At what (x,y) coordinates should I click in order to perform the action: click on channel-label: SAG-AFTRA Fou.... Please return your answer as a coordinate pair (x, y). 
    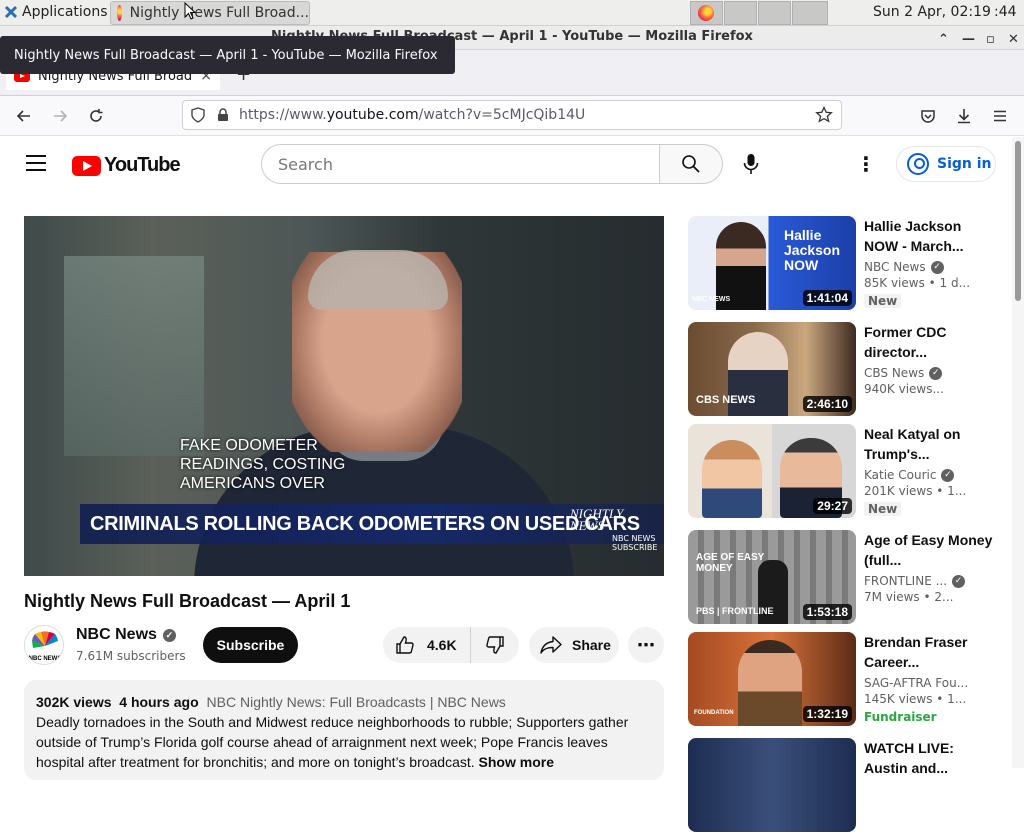
    Looking at the image, I should click on (916, 683).